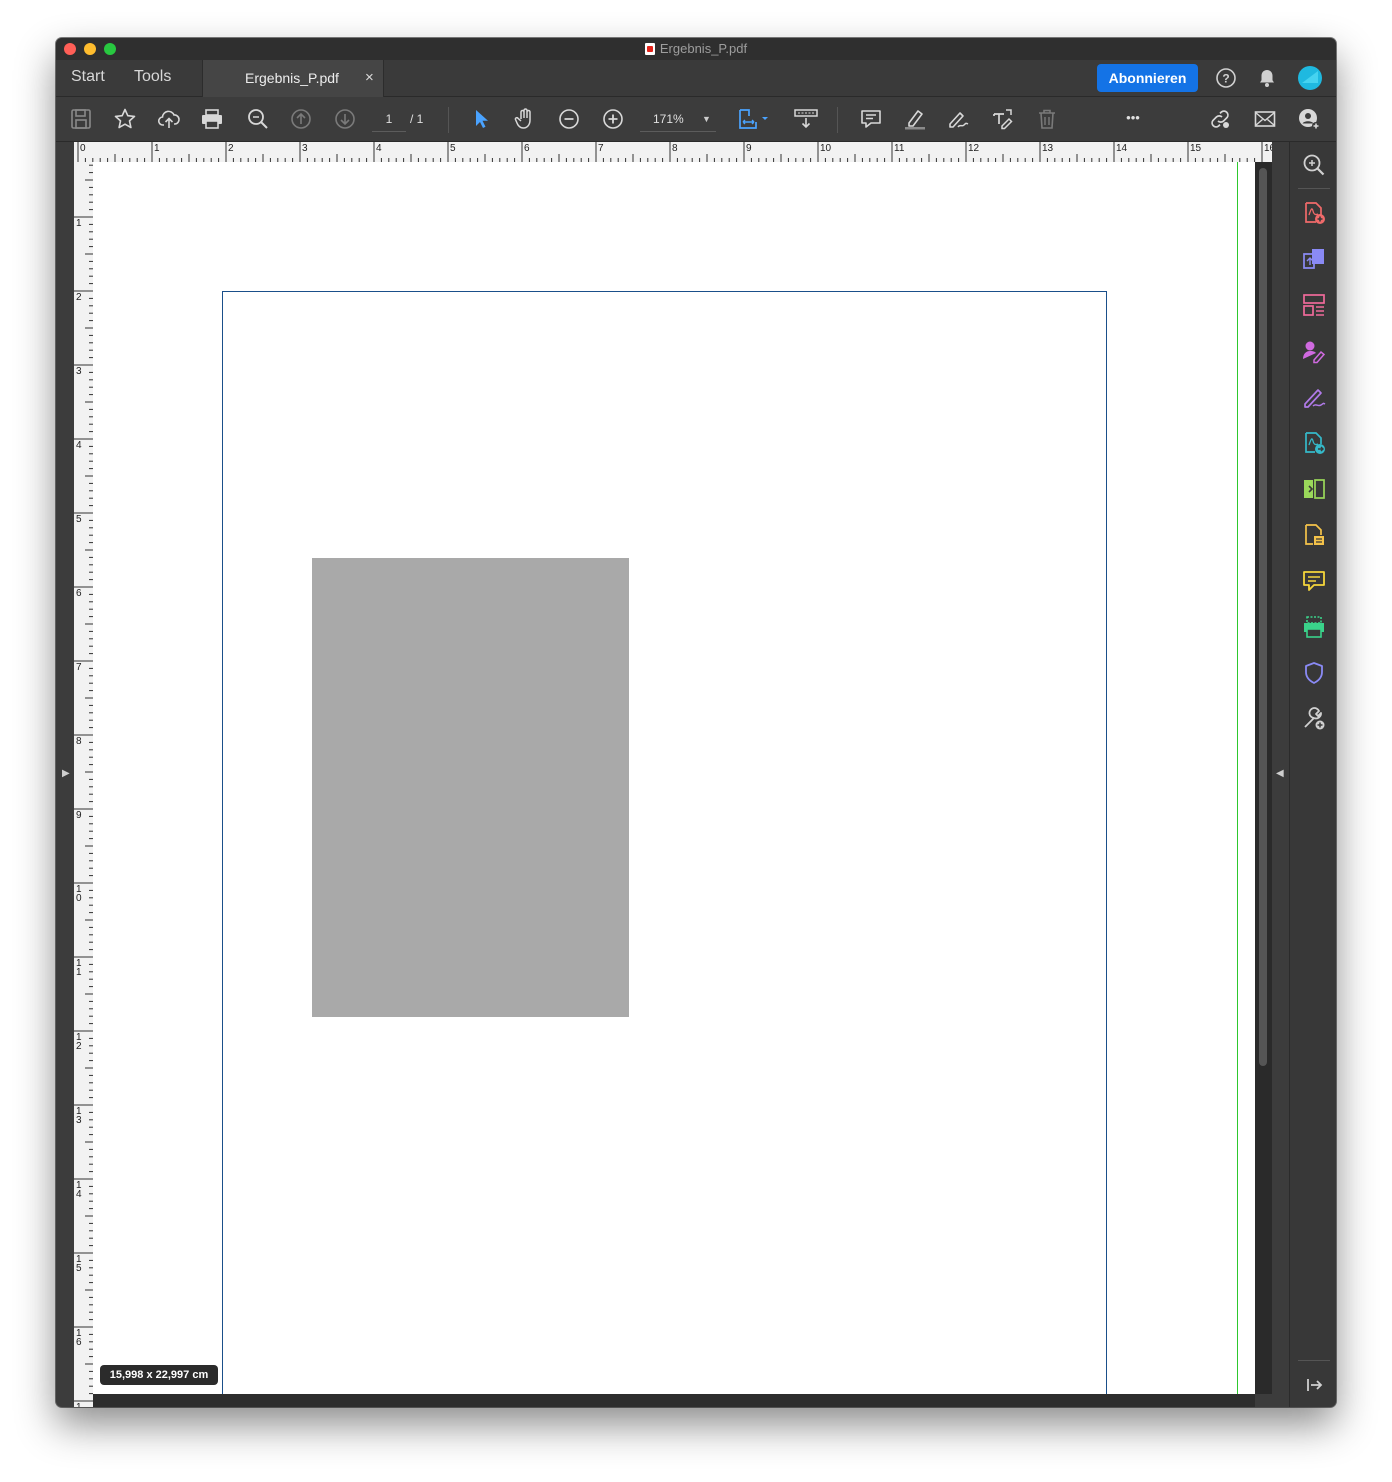  I want to click on bleed-guide-line, so click(1237, 778).